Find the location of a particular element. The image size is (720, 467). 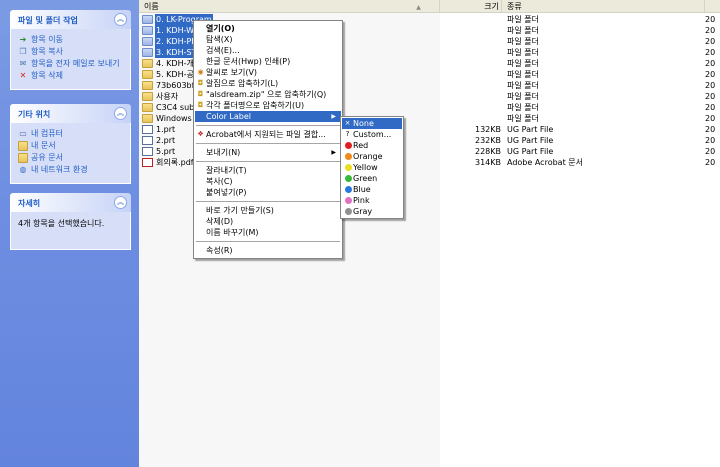

file-name-cell: C3C4 sub is located at coordinates (168, 107).